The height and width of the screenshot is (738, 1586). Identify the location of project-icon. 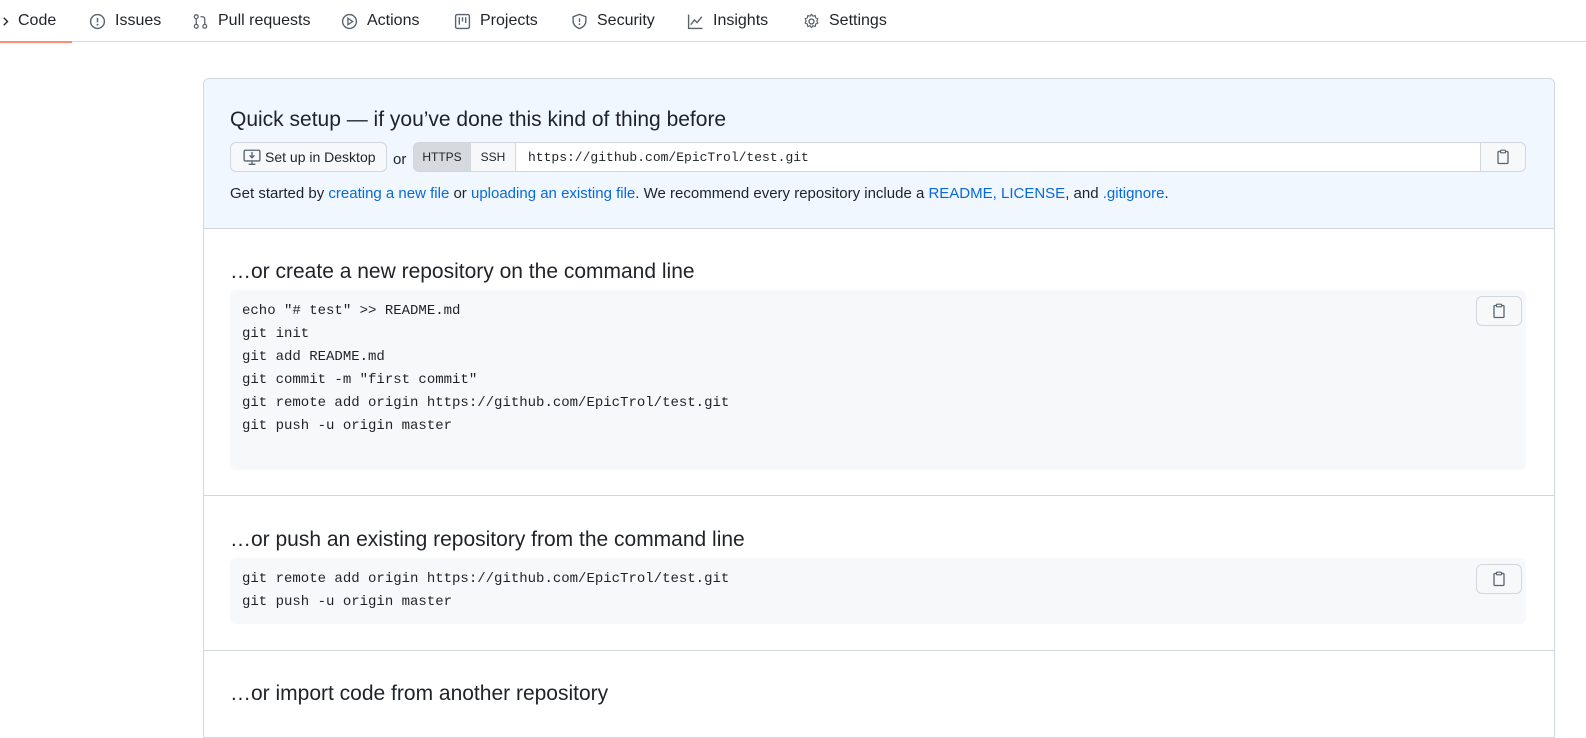
(462, 21).